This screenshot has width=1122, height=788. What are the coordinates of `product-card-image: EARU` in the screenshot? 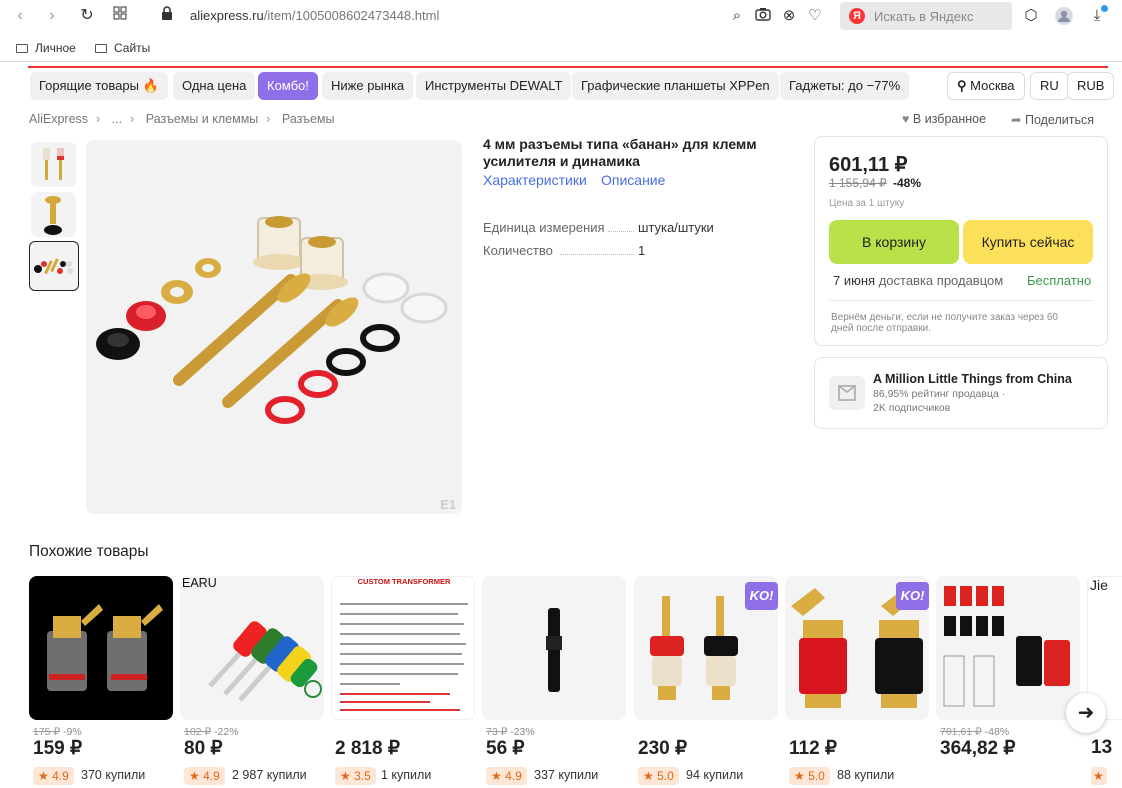 It's located at (252, 648).